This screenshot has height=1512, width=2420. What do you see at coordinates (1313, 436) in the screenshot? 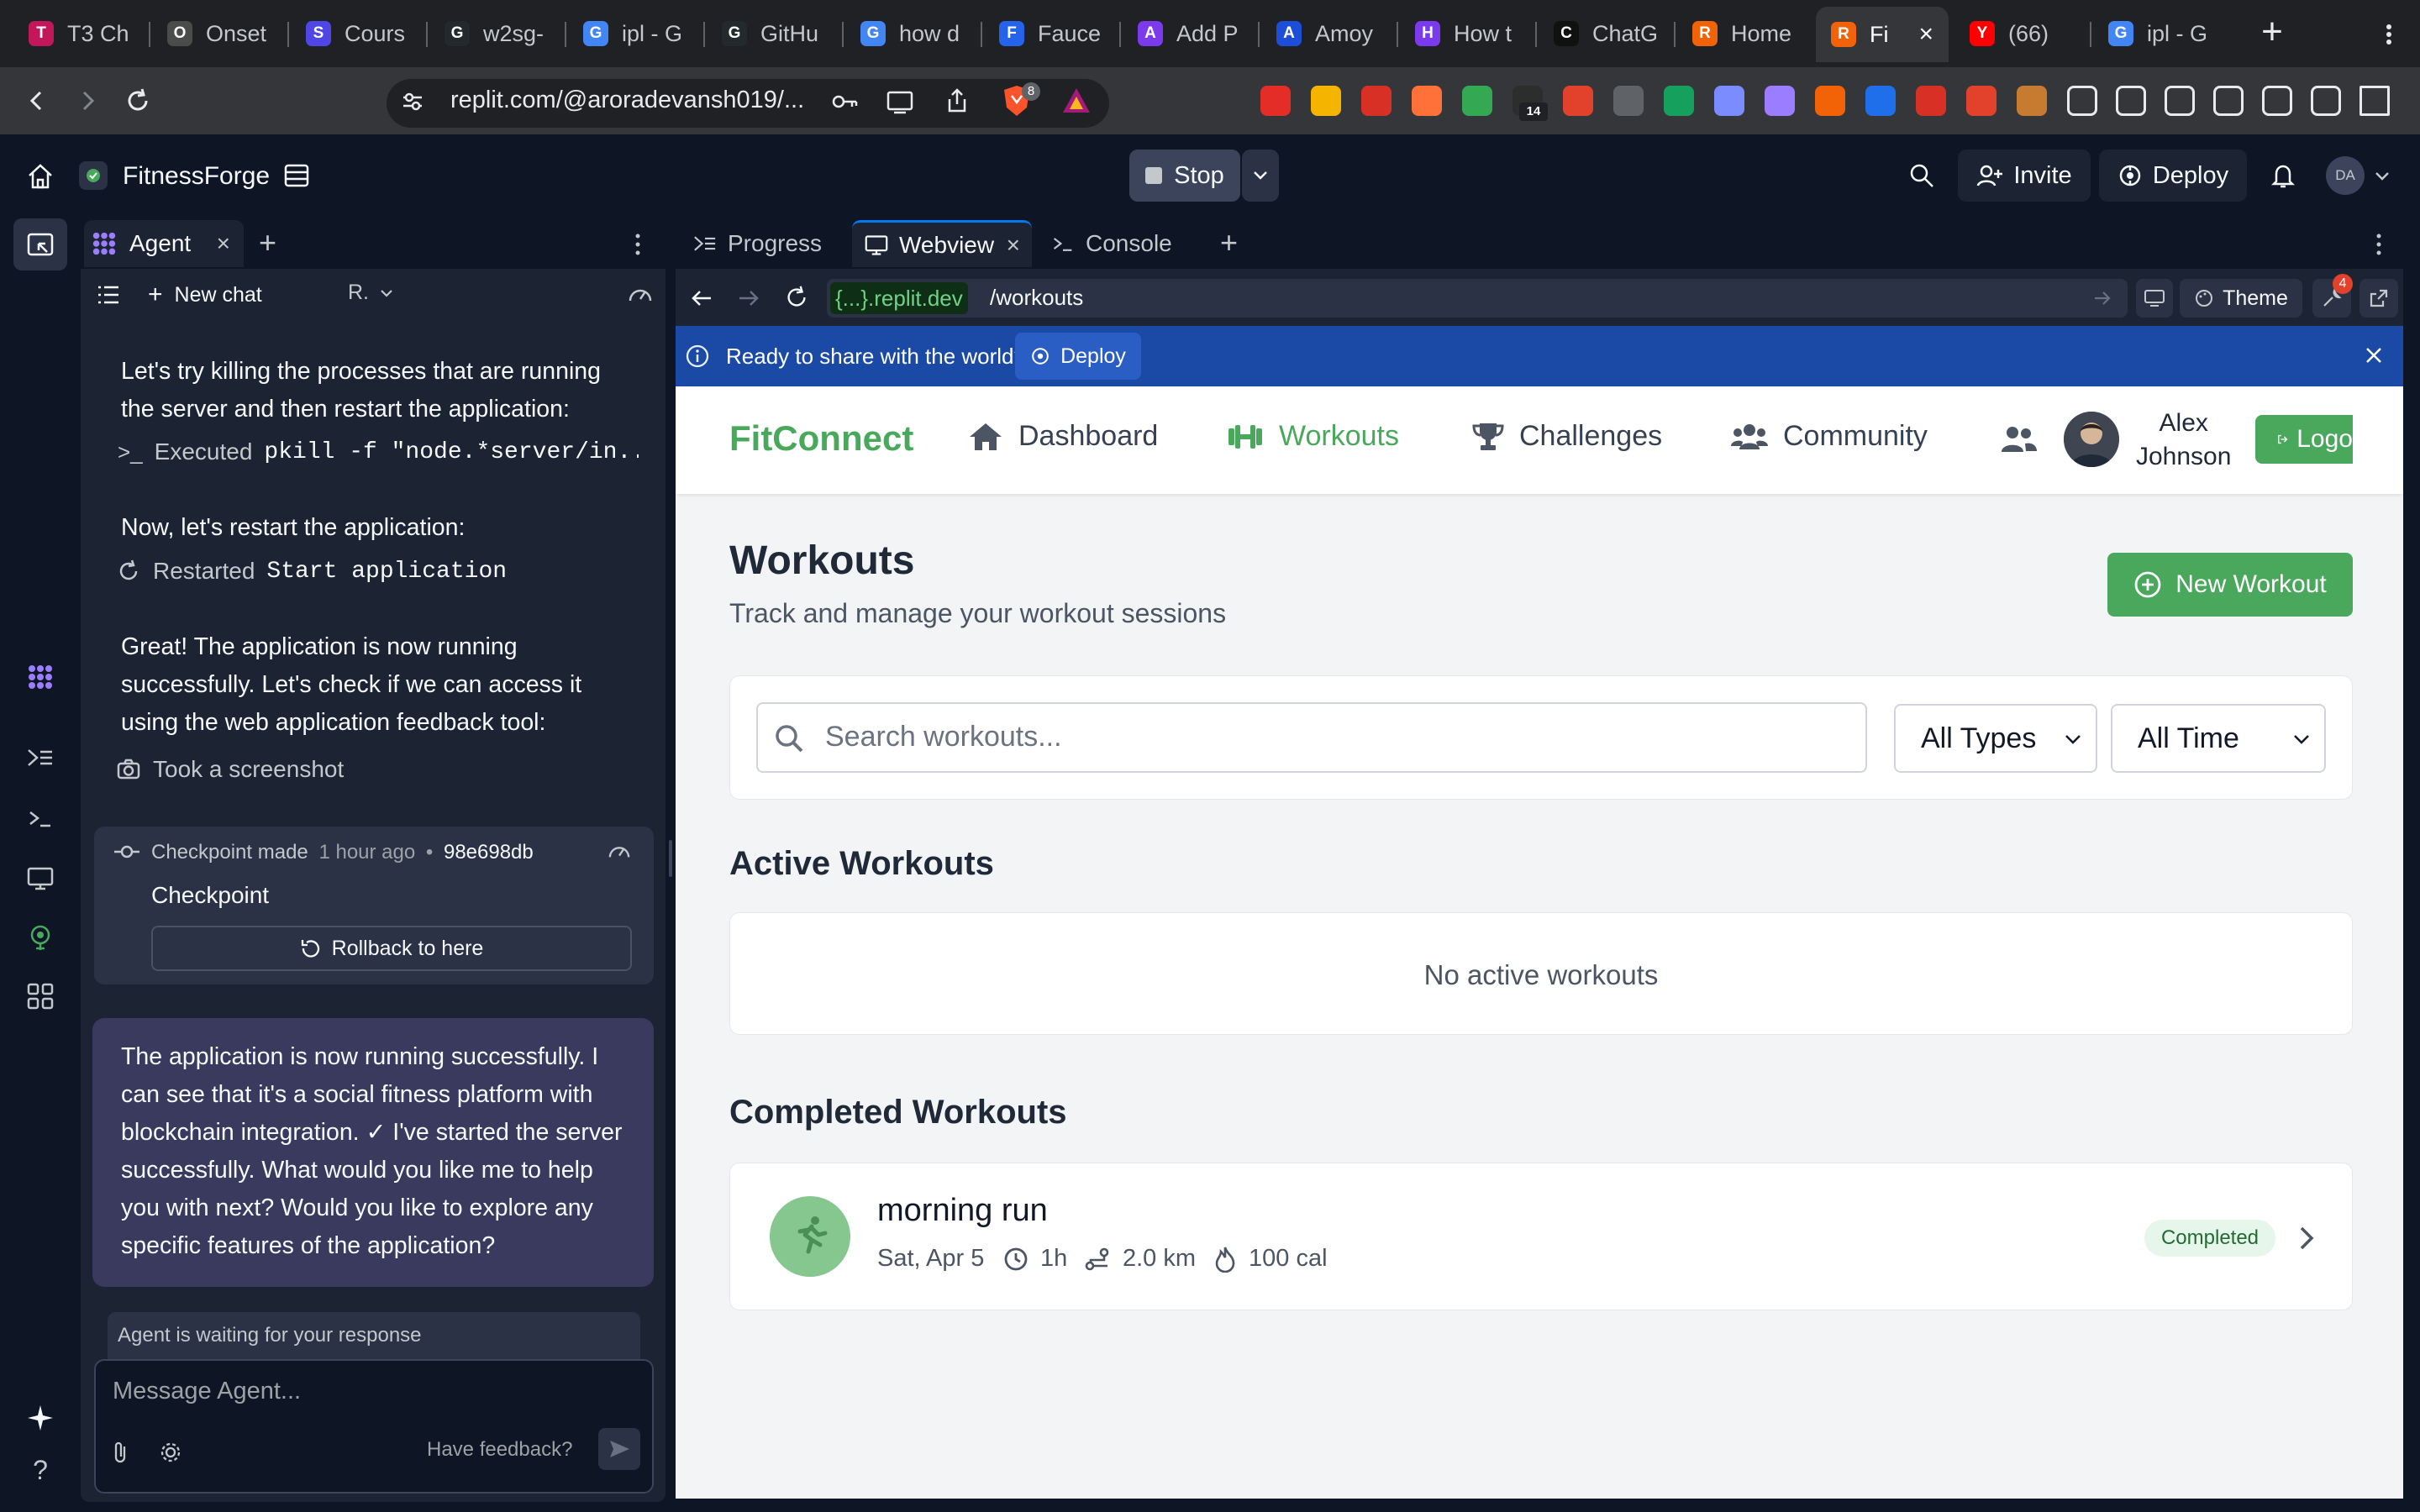
I see `nav-workouts: Workouts` at bounding box center [1313, 436].